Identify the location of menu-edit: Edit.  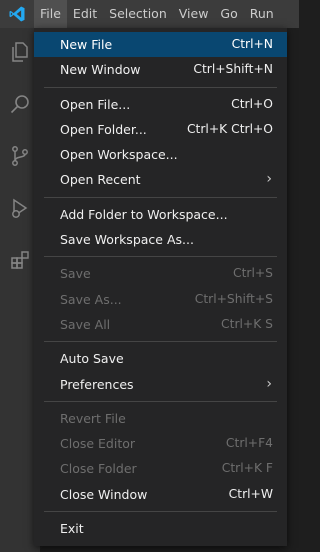
(85, 14).